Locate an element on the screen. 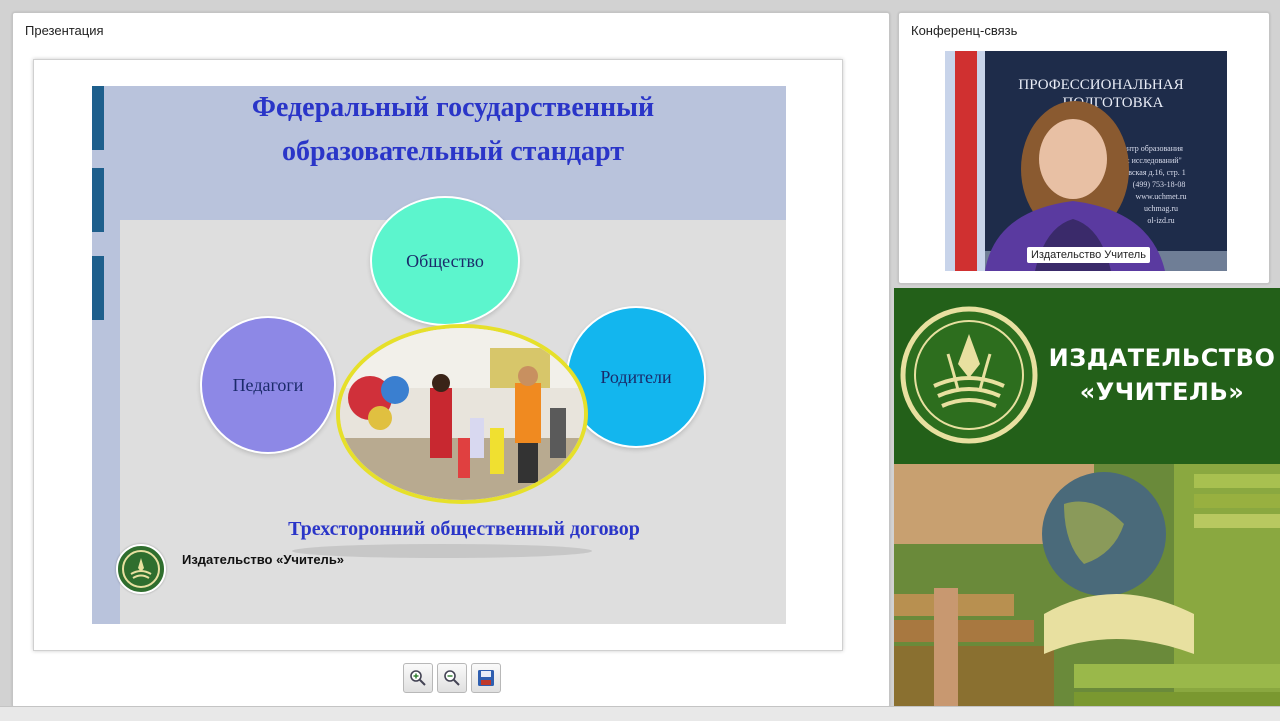 Image resolution: width=1280 pixels, height=721 pixels. banner-small-6: ol-izd.ru is located at coordinates (1160, 220).